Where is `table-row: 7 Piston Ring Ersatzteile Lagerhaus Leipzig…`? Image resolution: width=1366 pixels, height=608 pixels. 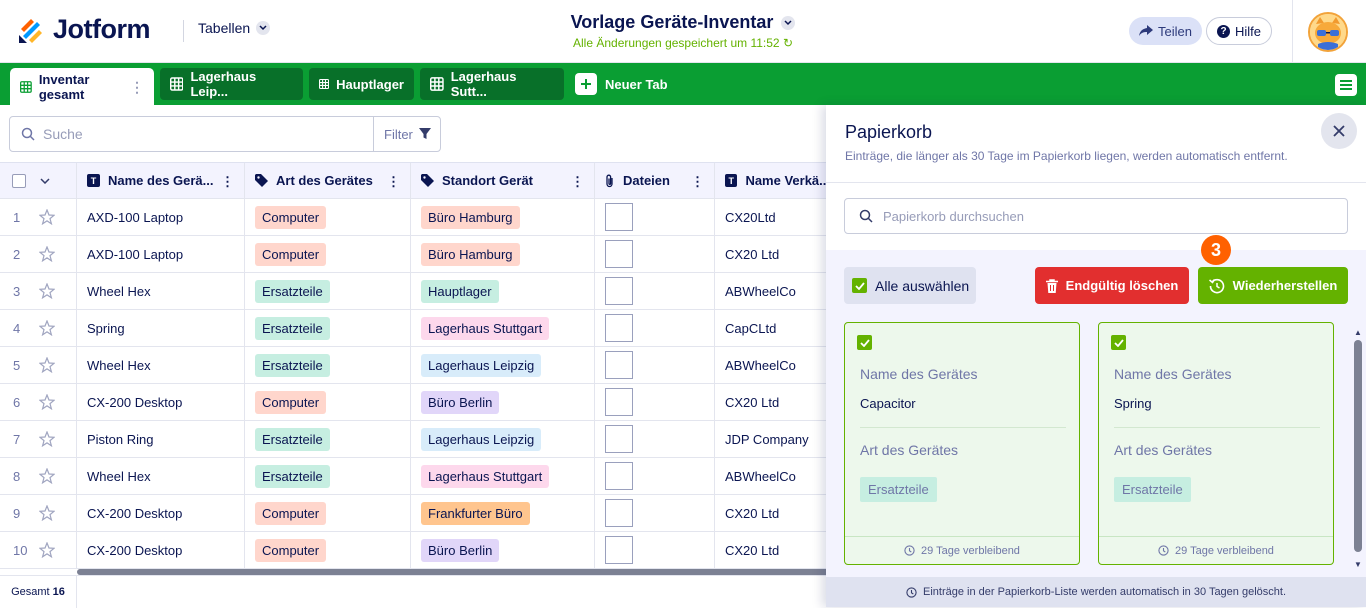
table-row: 7 Piston Ring Ersatzteile Lagerhaus Leipzig… is located at coordinates (415, 439).